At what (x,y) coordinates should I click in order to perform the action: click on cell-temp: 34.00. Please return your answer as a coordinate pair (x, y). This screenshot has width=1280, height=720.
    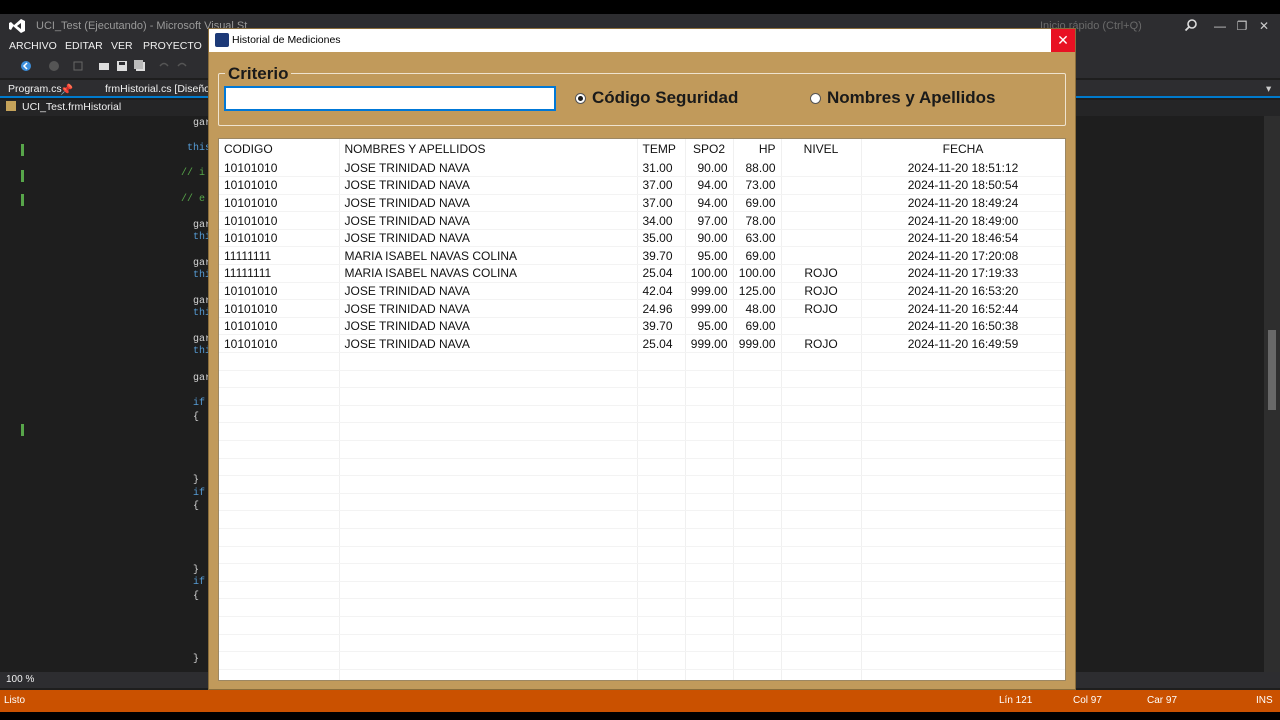
    Looking at the image, I should click on (661, 220).